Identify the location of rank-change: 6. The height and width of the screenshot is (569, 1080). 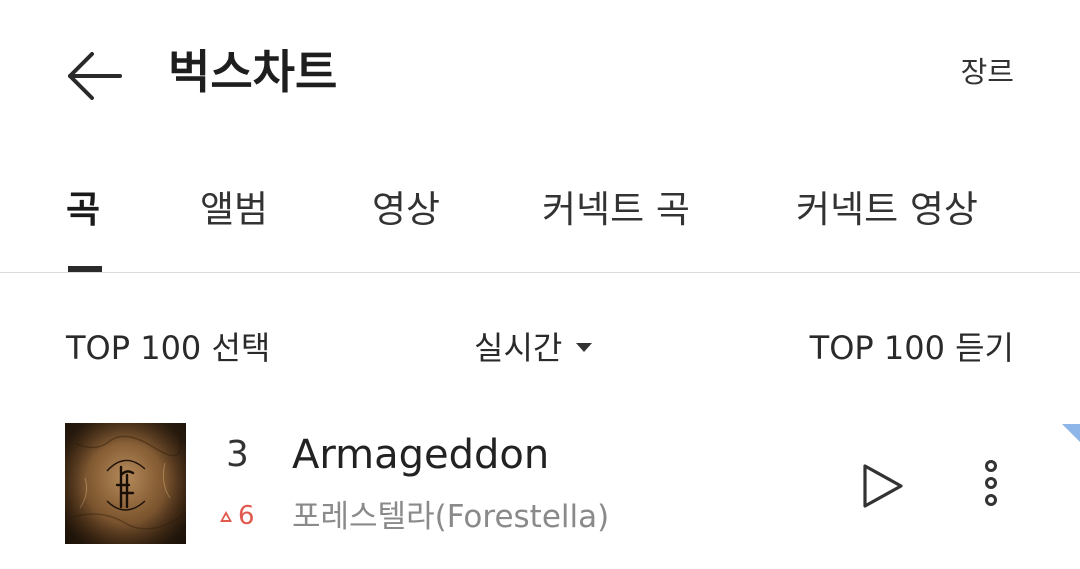
(237, 516).